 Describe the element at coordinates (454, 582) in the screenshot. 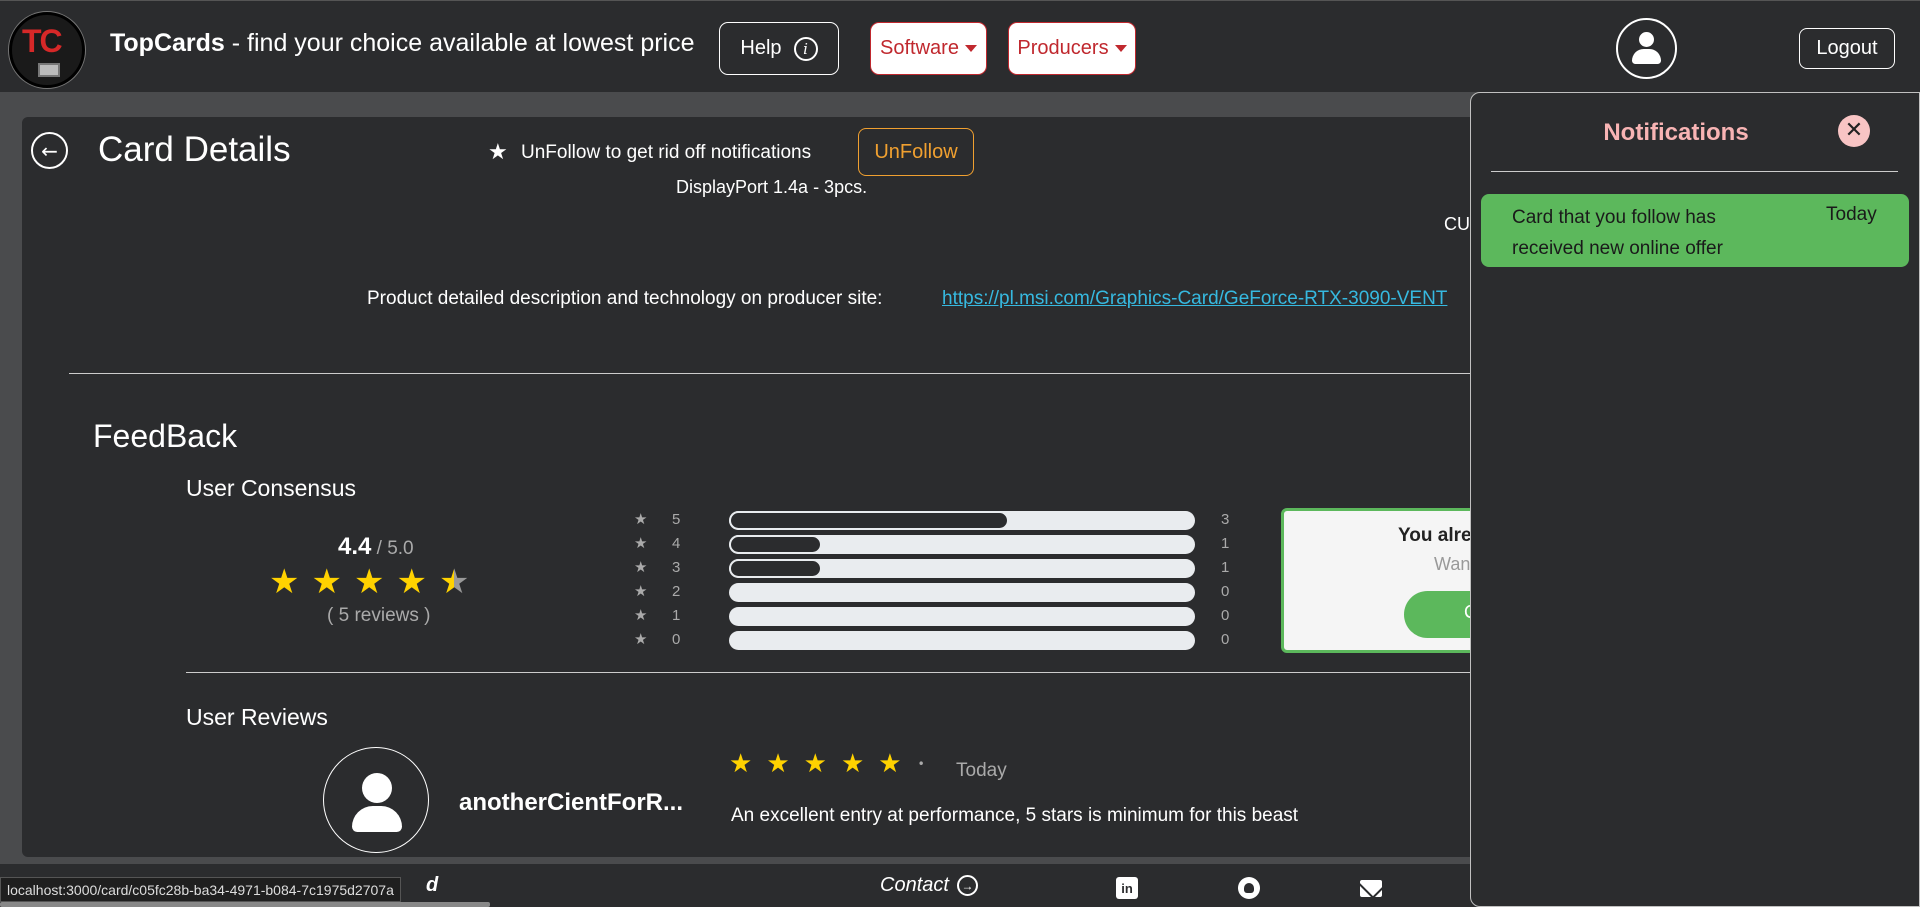

I see `star-half-icon: ★` at that location.